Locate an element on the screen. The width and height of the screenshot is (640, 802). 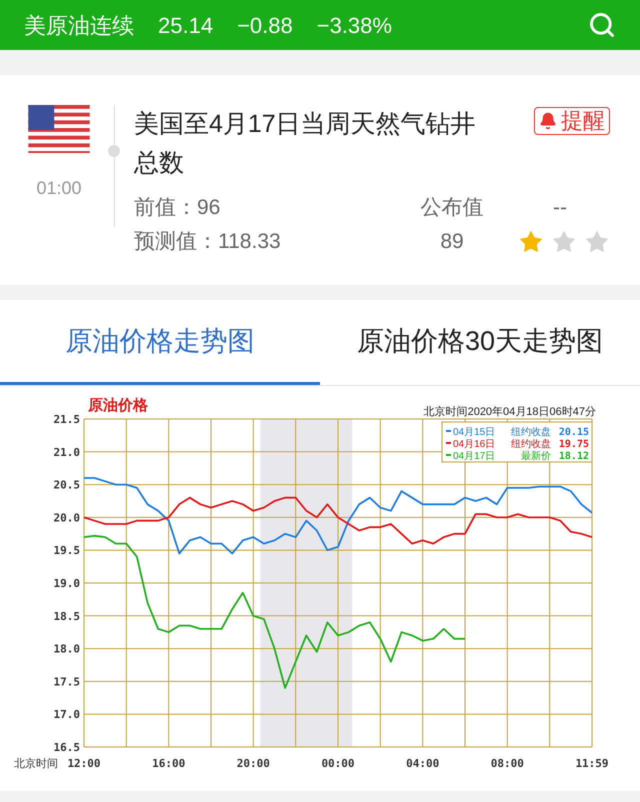
search-icon is located at coordinates (602, 25).